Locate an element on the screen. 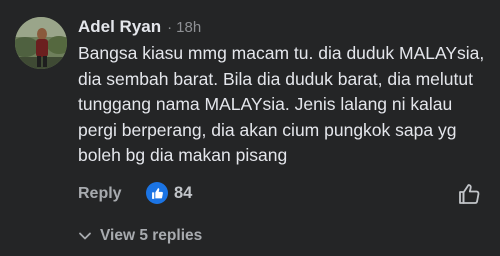 The width and height of the screenshot is (500, 256). thumbs-up-outline-icon is located at coordinates (469, 194).